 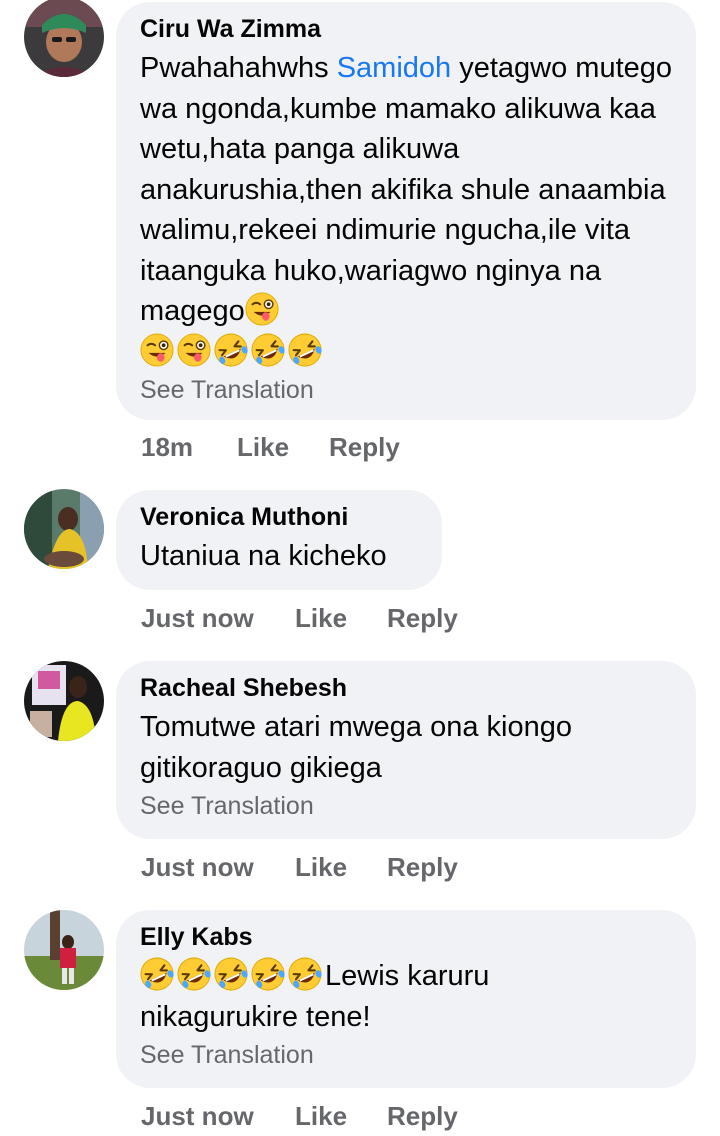 What do you see at coordinates (406, 688) in the screenshot?
I see `comment-author: Racheal Shebesh` at bounding box center [406, 688].